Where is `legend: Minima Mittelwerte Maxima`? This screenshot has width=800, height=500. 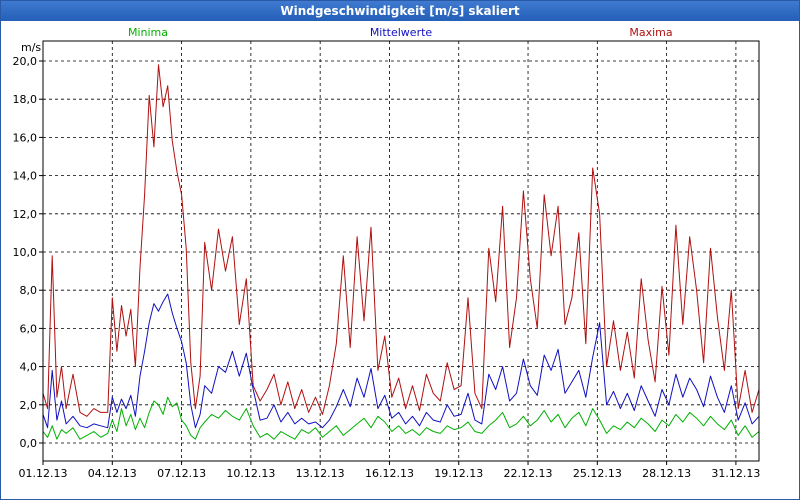 legend: Minima Mittelwerte Maxima is located at coordinates (400, 32).